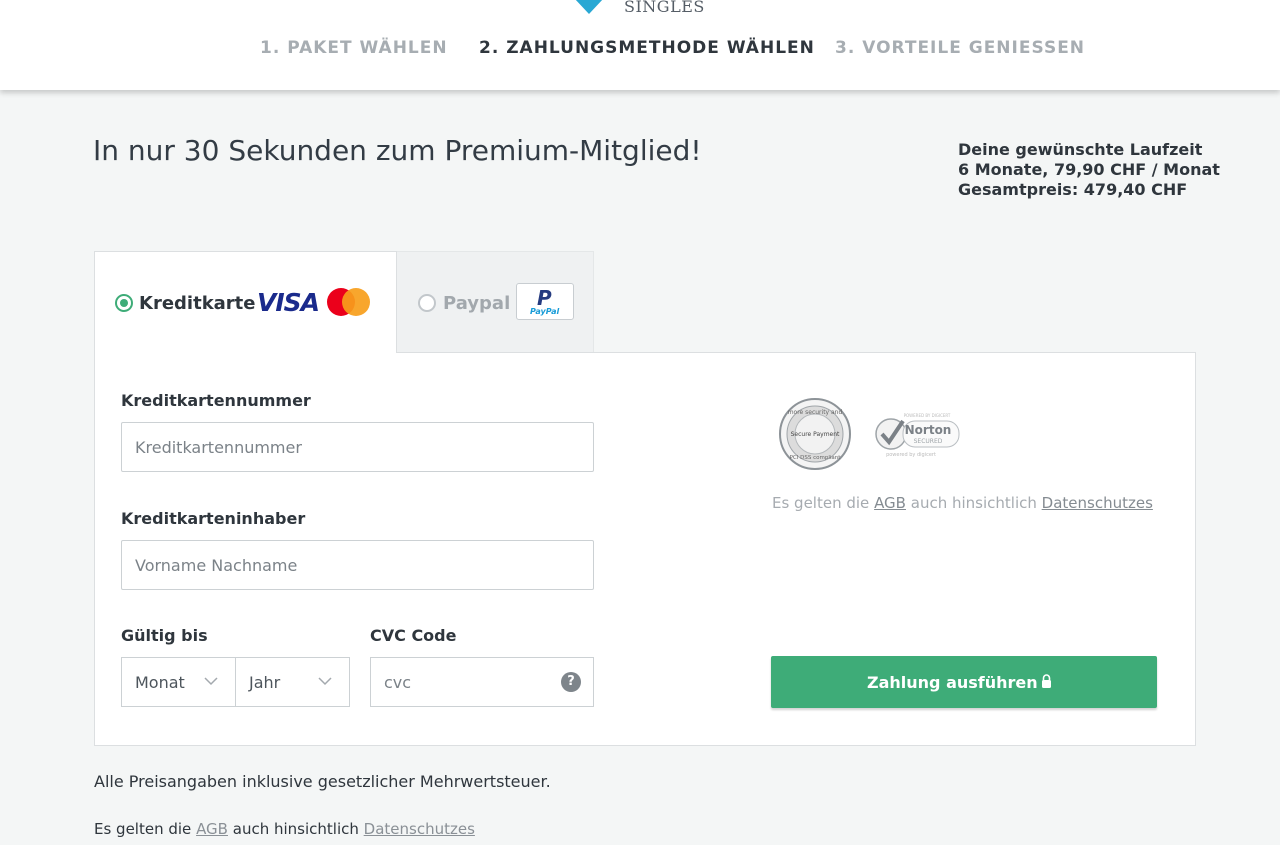  Describe the element at coordinates (960, 48) in the screenshot. I see `step-enjoy-benefits: 3. VORTEILE GENIESSEN` at that location.